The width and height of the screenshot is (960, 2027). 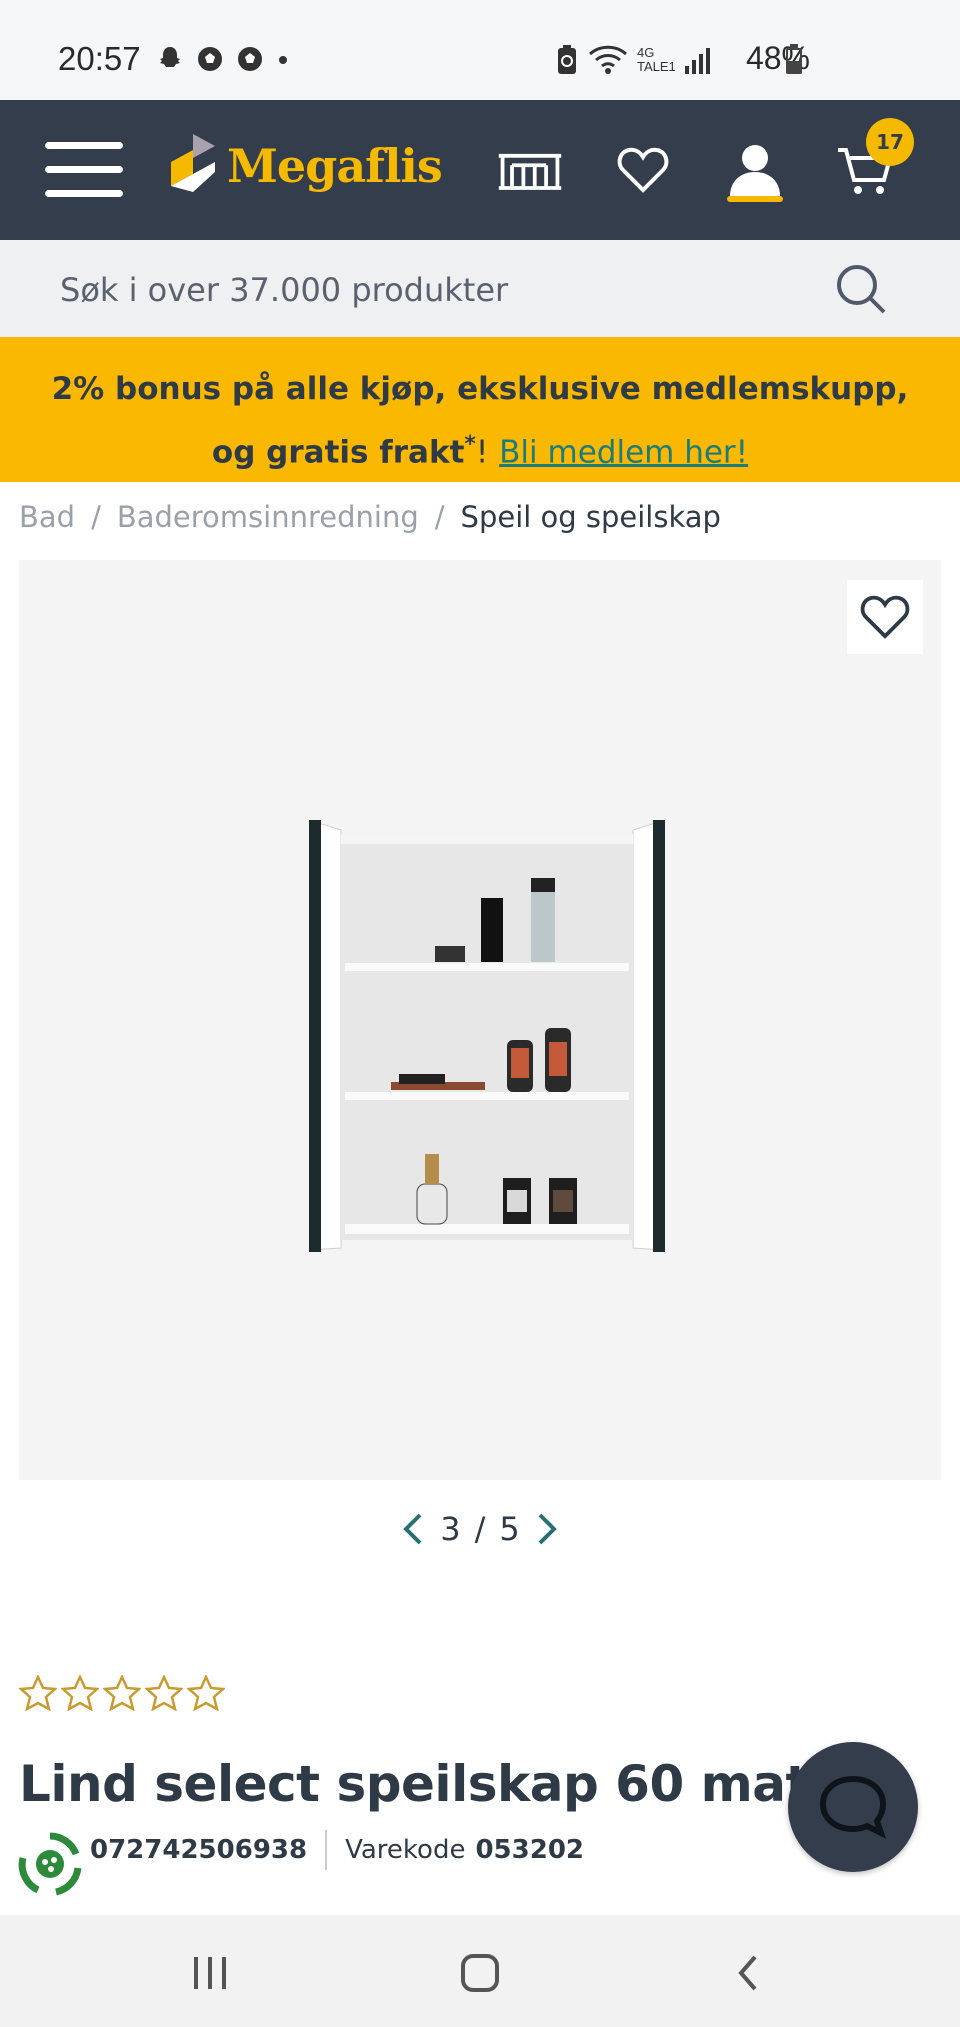 I want to click on showroom-button, so click(x=530, y=170).